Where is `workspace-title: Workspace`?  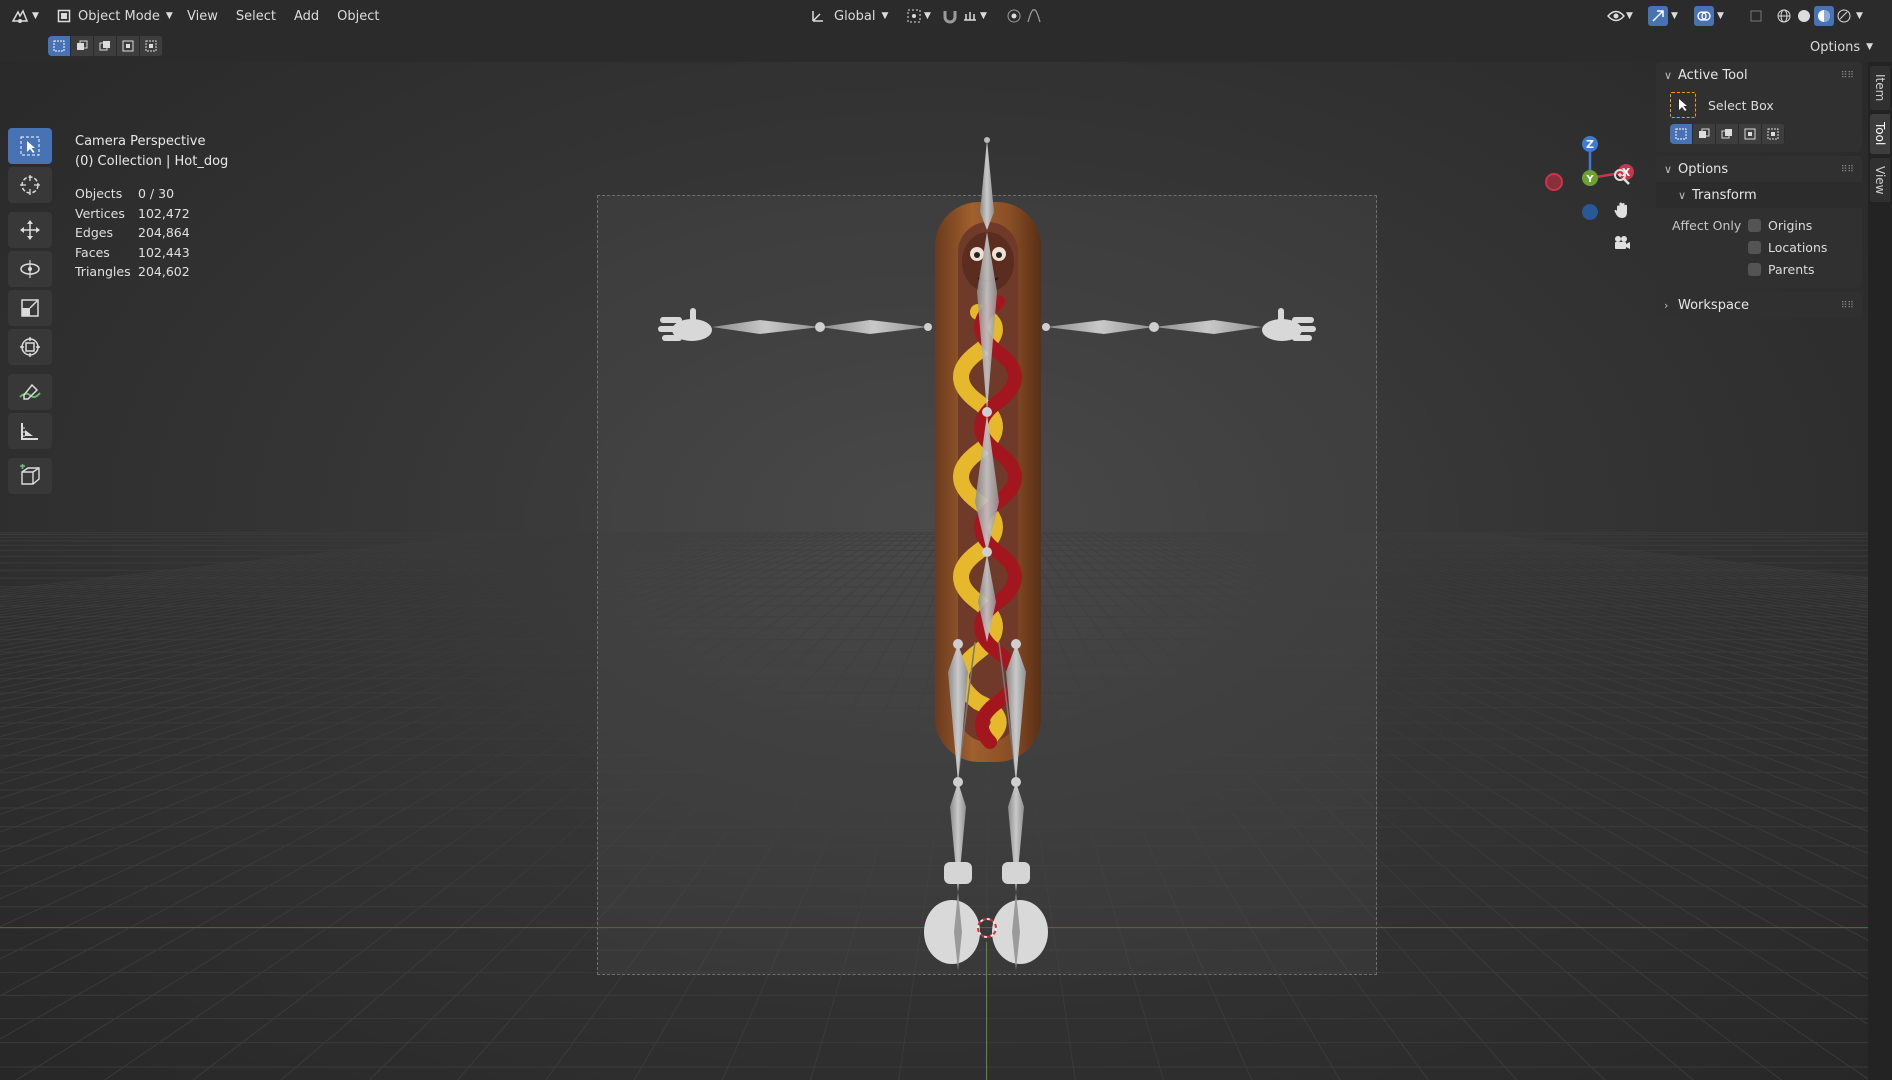
workspace-title: Workspace is located at coordinates (1714, 305).